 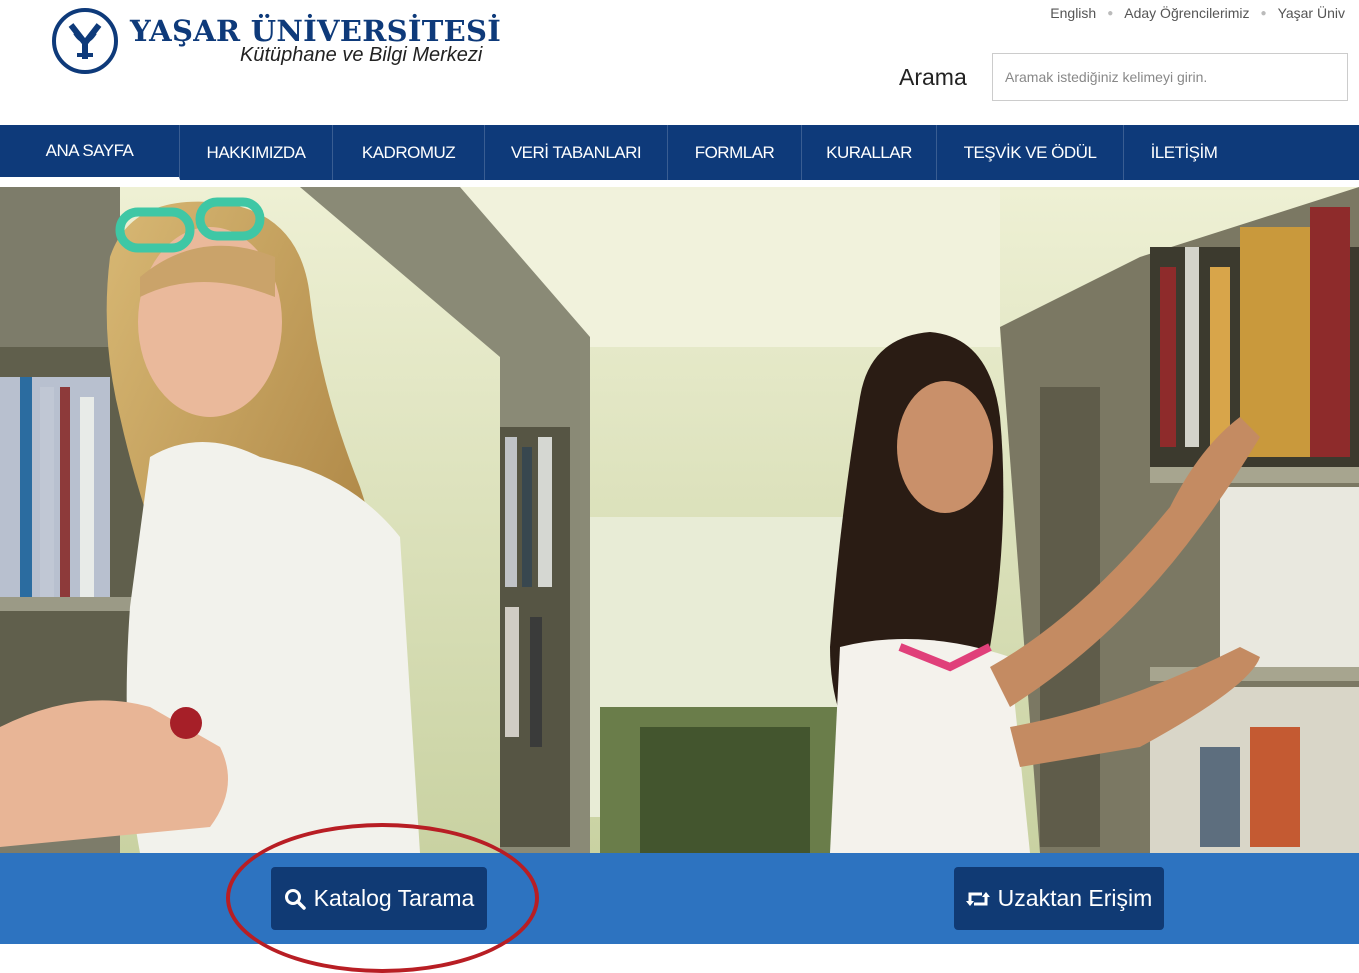 What do you see at coordinates (361, 54) in the screenshot?
I see `logo-subtitle: Kütüphane ve Bilgi Merkezi` at bounding box center [361, 54].